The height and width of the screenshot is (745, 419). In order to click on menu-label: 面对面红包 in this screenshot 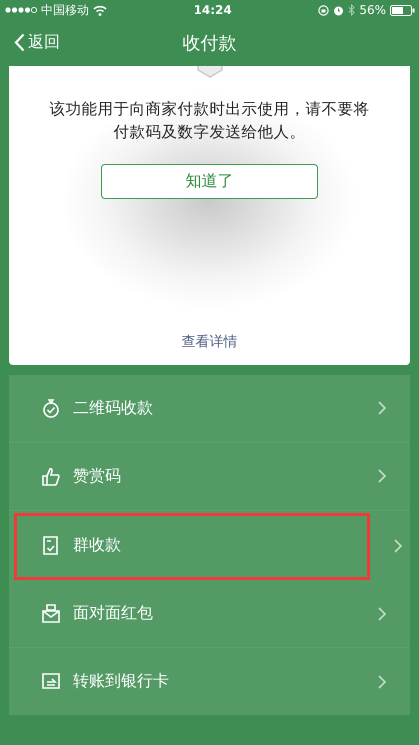, I will do `click(113, 613)`.